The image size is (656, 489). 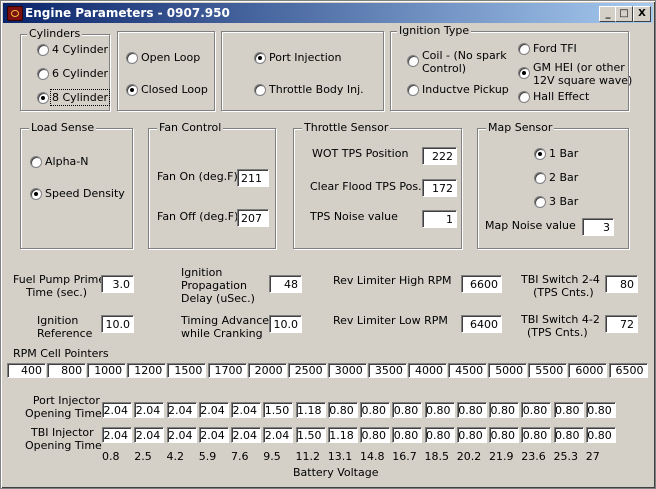 I want to click on rpm-cell-input: 2500, so click(x=307, y=370).